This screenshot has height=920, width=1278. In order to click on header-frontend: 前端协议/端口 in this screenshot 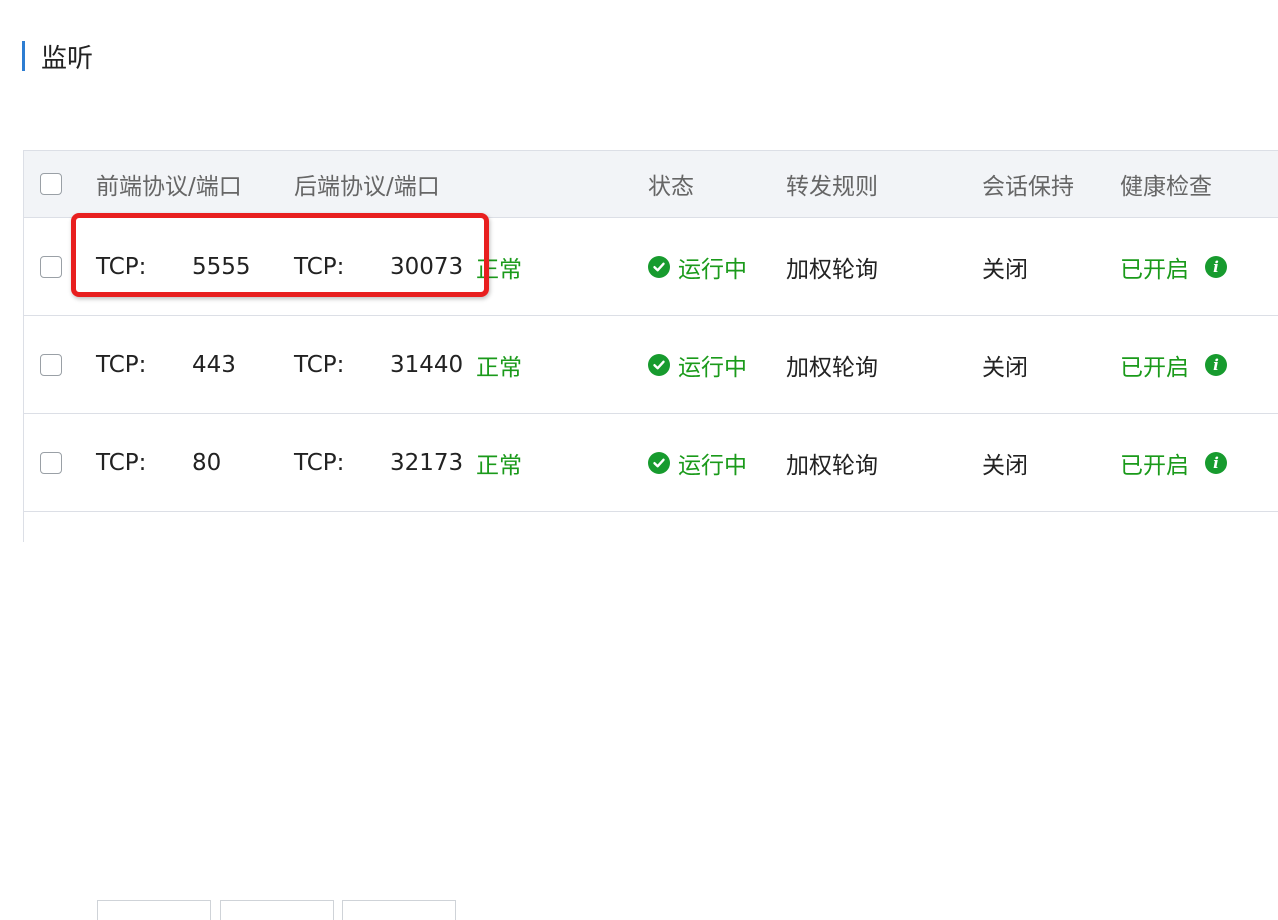, I will do `click(169, 187)`.